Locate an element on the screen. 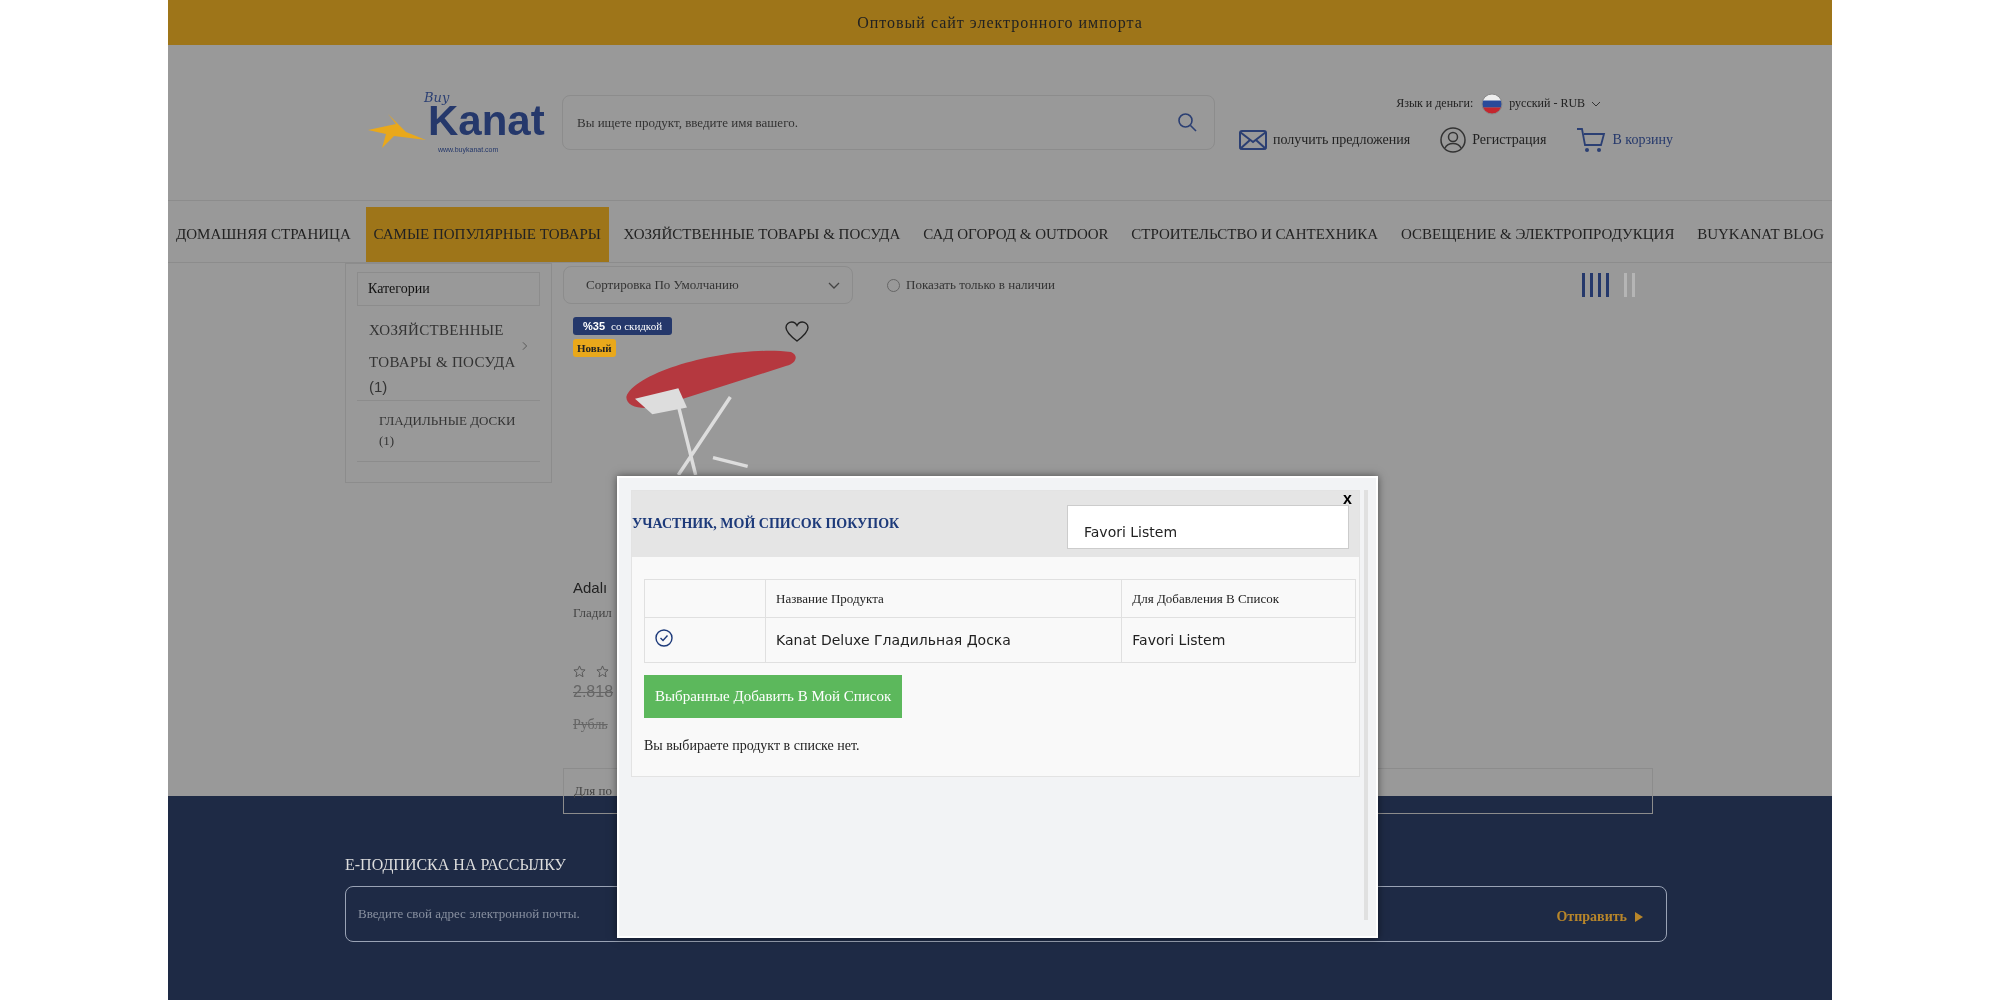 The width and height of the screenshot is (2000, 1000). nav-tab: ХОЗЯЙСТВЕННЫЕ ТОВАРЫ & ПОСУДА is located at coordinates (762, 234).